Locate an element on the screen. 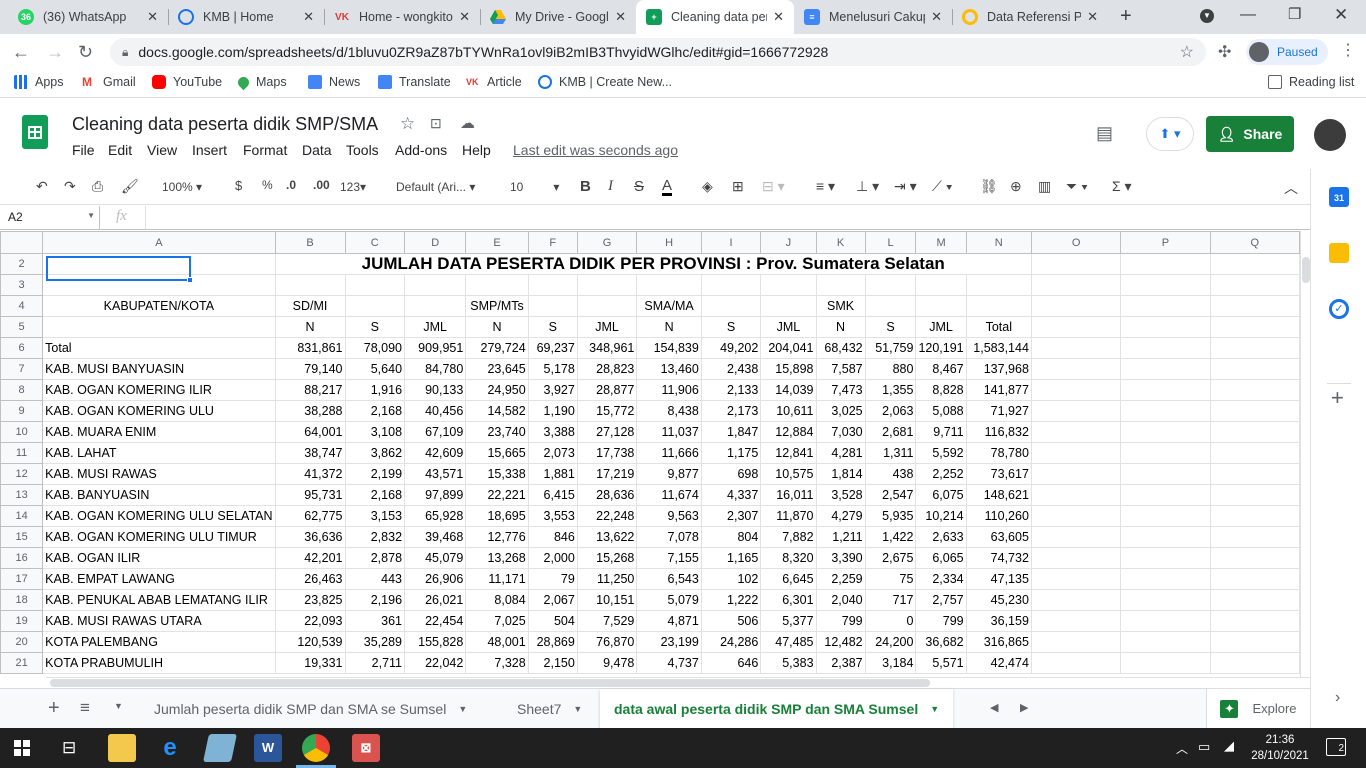 The width and height of the screenshot is (1366, 768). row-header: 21 is located at coordinates (22, 663).